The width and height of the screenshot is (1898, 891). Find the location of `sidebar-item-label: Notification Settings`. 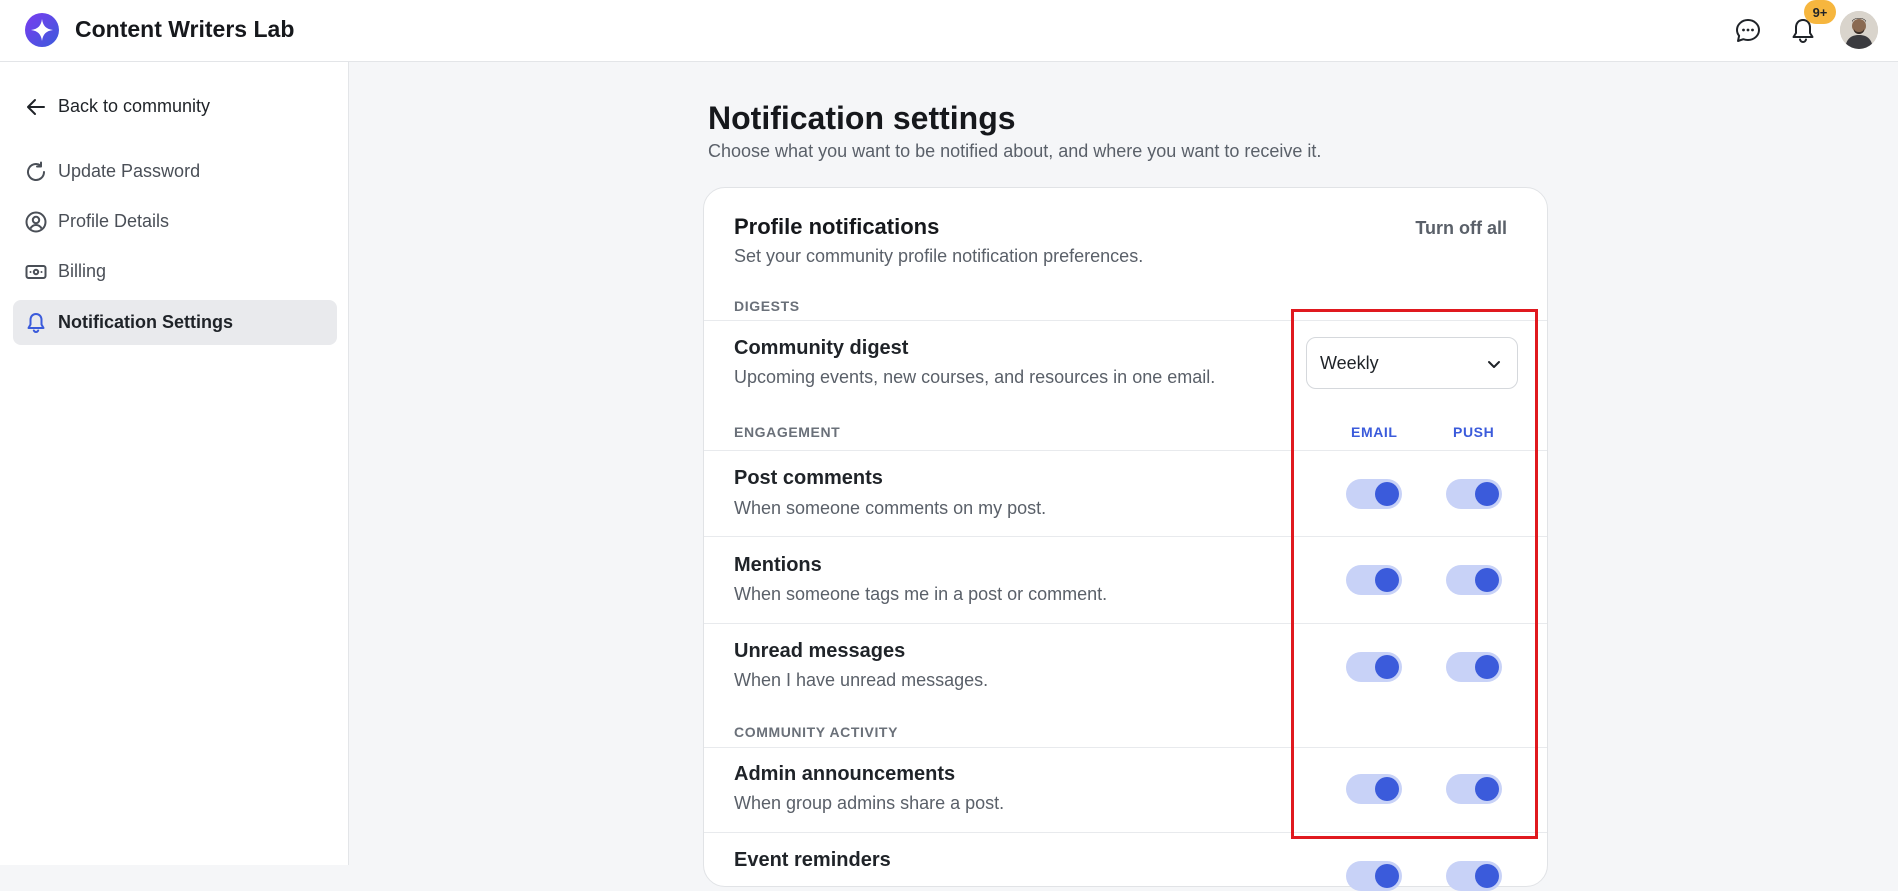

sidebar-item-label: Notification Settings is located at coordinates (145, 322).